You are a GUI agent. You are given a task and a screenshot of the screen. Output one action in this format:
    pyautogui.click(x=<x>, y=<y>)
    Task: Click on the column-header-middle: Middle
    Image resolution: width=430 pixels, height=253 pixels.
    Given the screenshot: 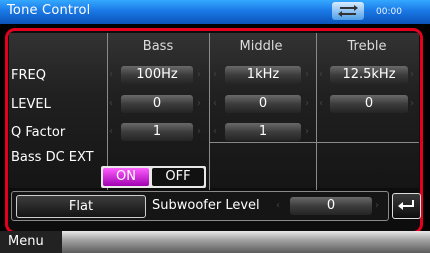 What is the action you would take?
    pyautogui.click(x=261, y=46)
    